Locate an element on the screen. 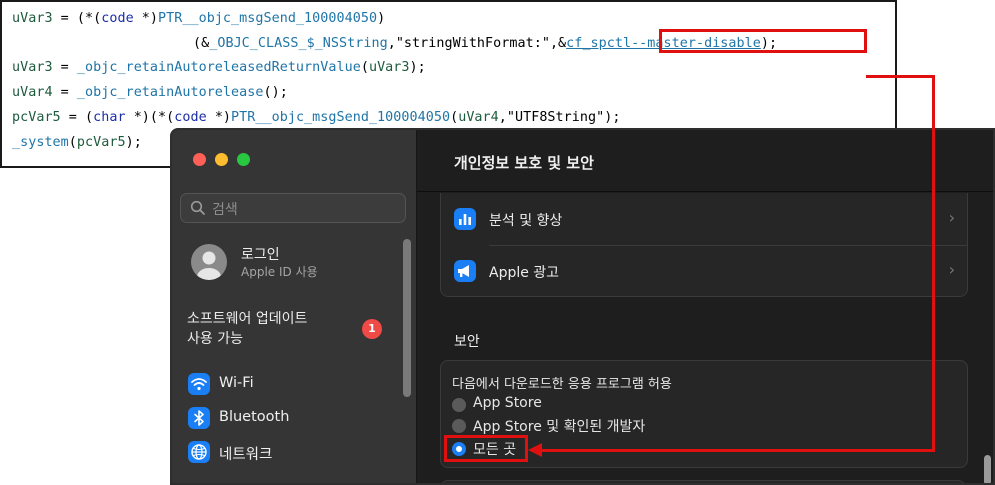 This screenshot has height=485, width=995. avatar is located at coordinates (209, 262).